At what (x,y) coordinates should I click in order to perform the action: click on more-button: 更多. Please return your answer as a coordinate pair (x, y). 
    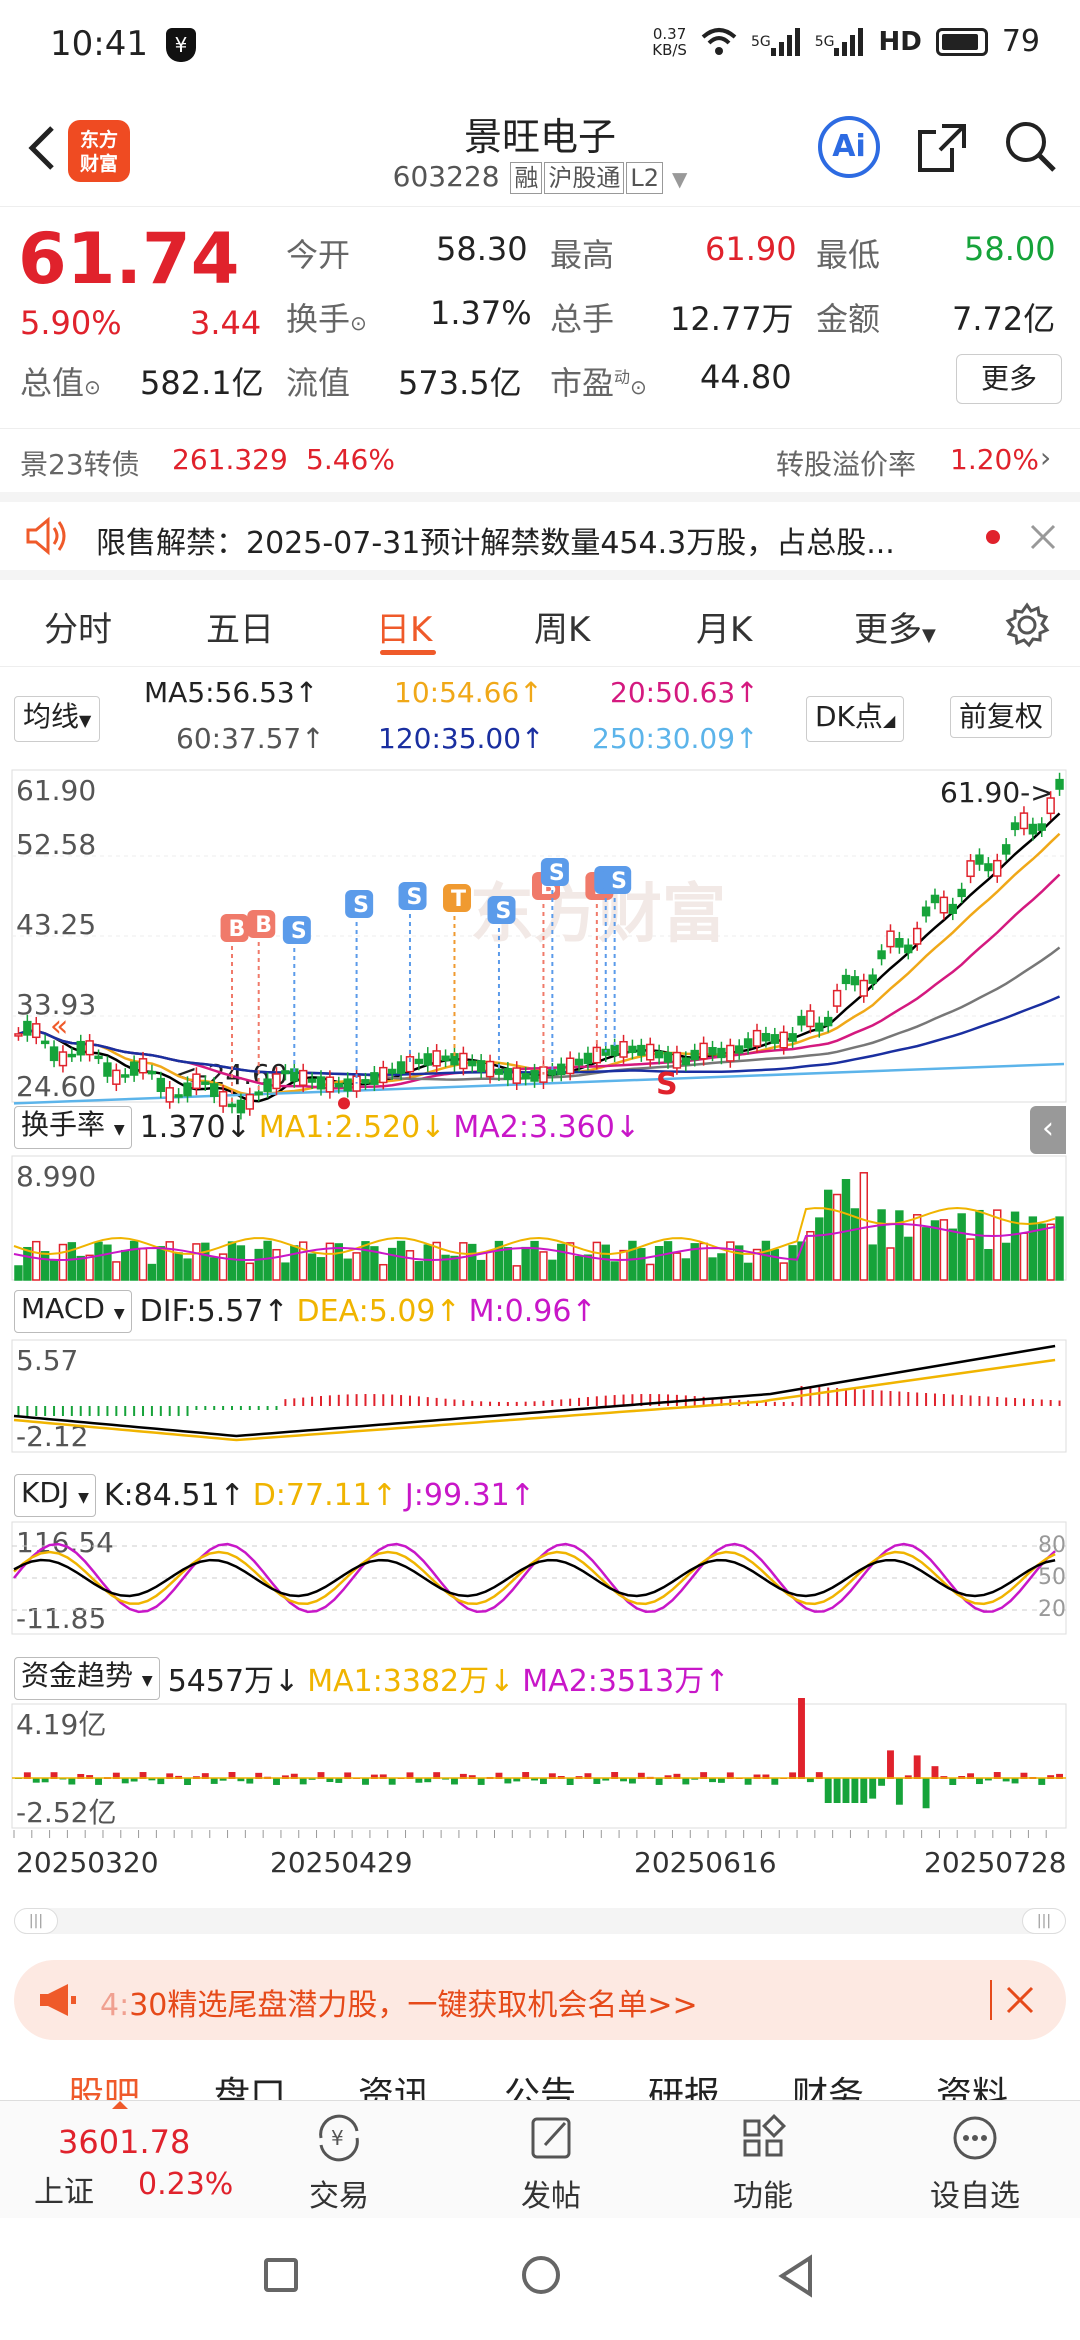
    Looking at the image, I should click on (1009, 379).